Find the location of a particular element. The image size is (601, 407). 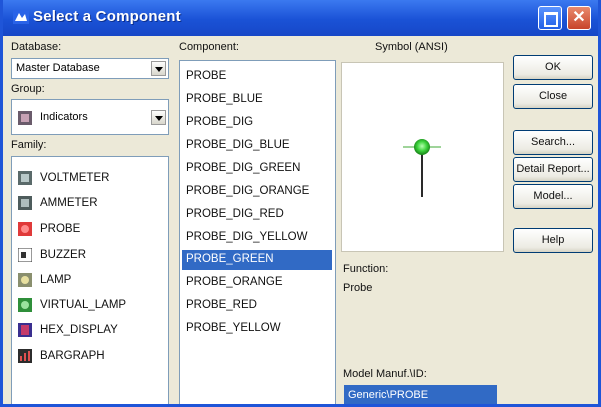

database-select: Master Database is located at coordinates (90, 68).